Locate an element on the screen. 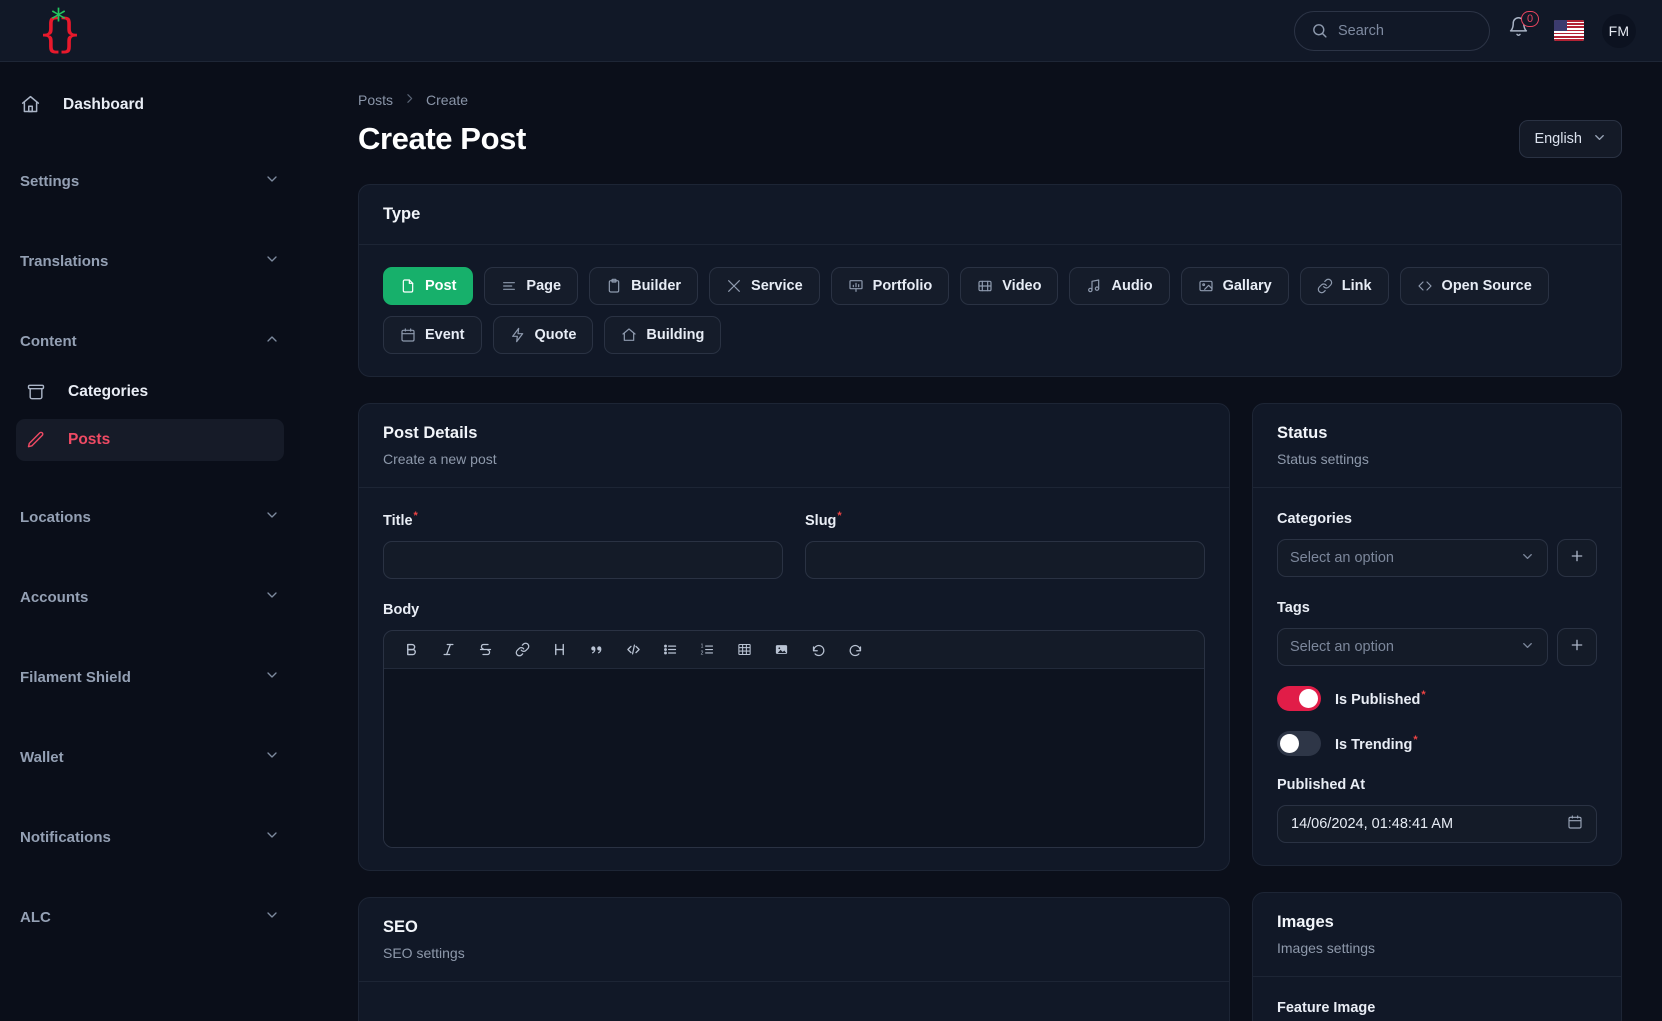 Image resolution: width=1662 pixels, height=1021 pixels. sidebar-group-accounts: Accounts is located at coordinates (150, 597).